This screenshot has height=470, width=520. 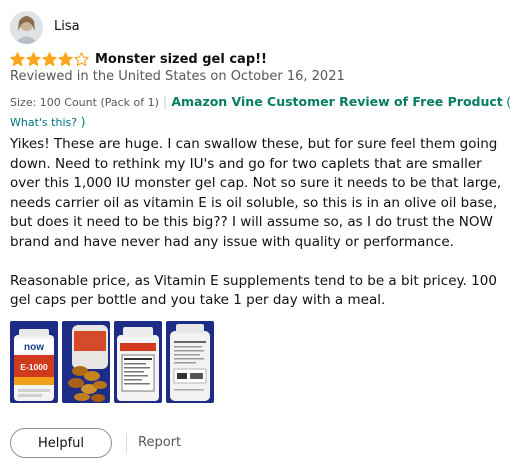 I want to click on whats-this-link: What's this?, so click(x=43, y=122).